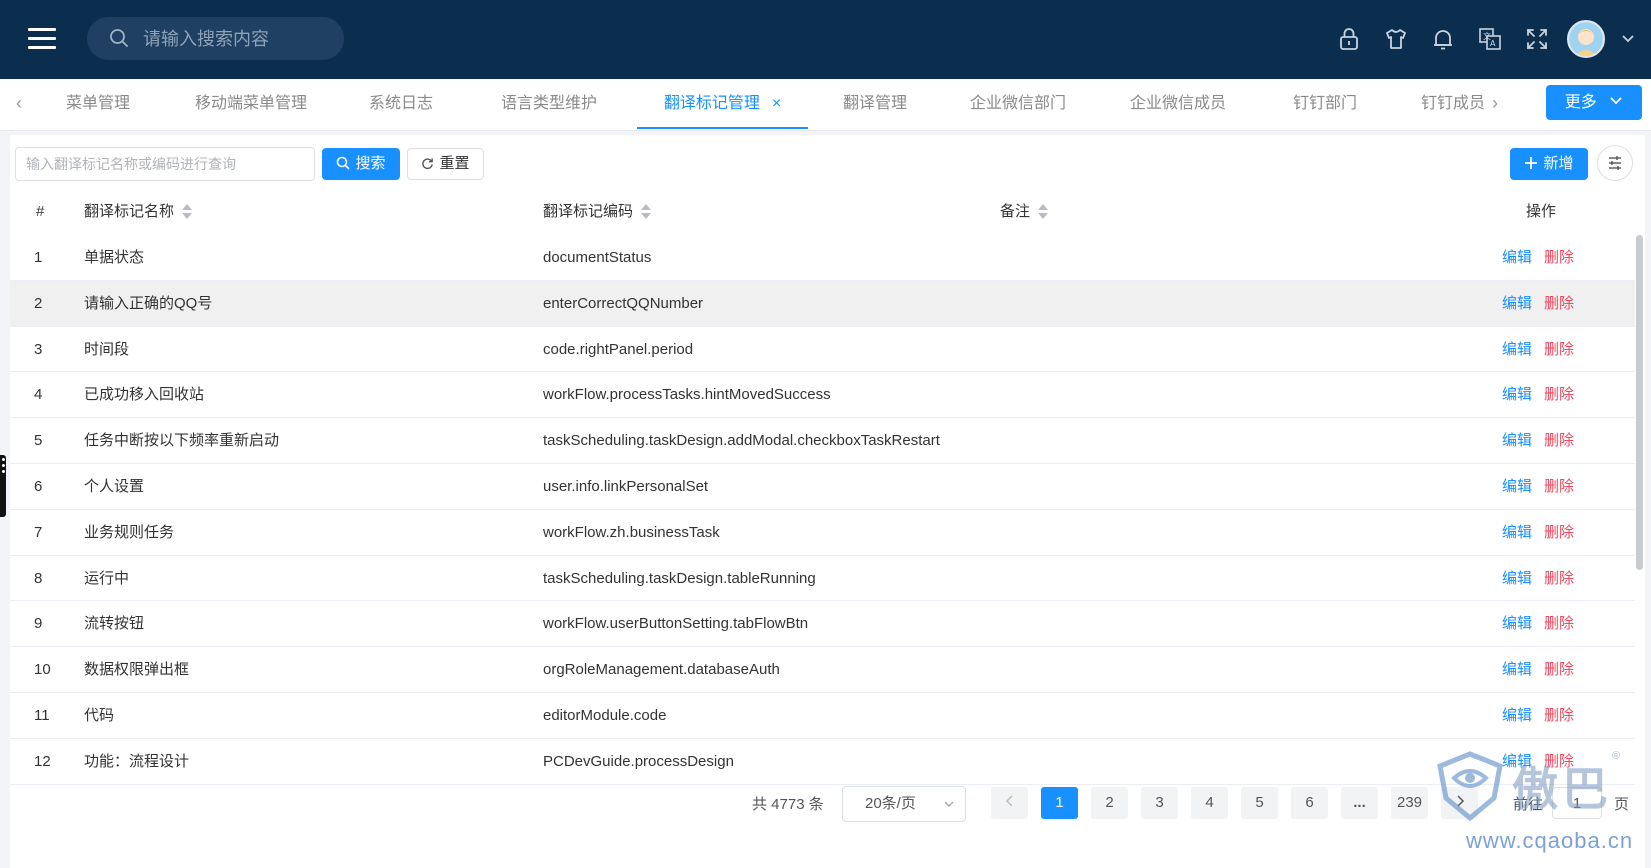 This screenshot has width=1651, height=868. Describe the element at coordinates (1325, 104) in the screenshot. I see `tab-dingtalk-department: 钉钉部门` at that location.